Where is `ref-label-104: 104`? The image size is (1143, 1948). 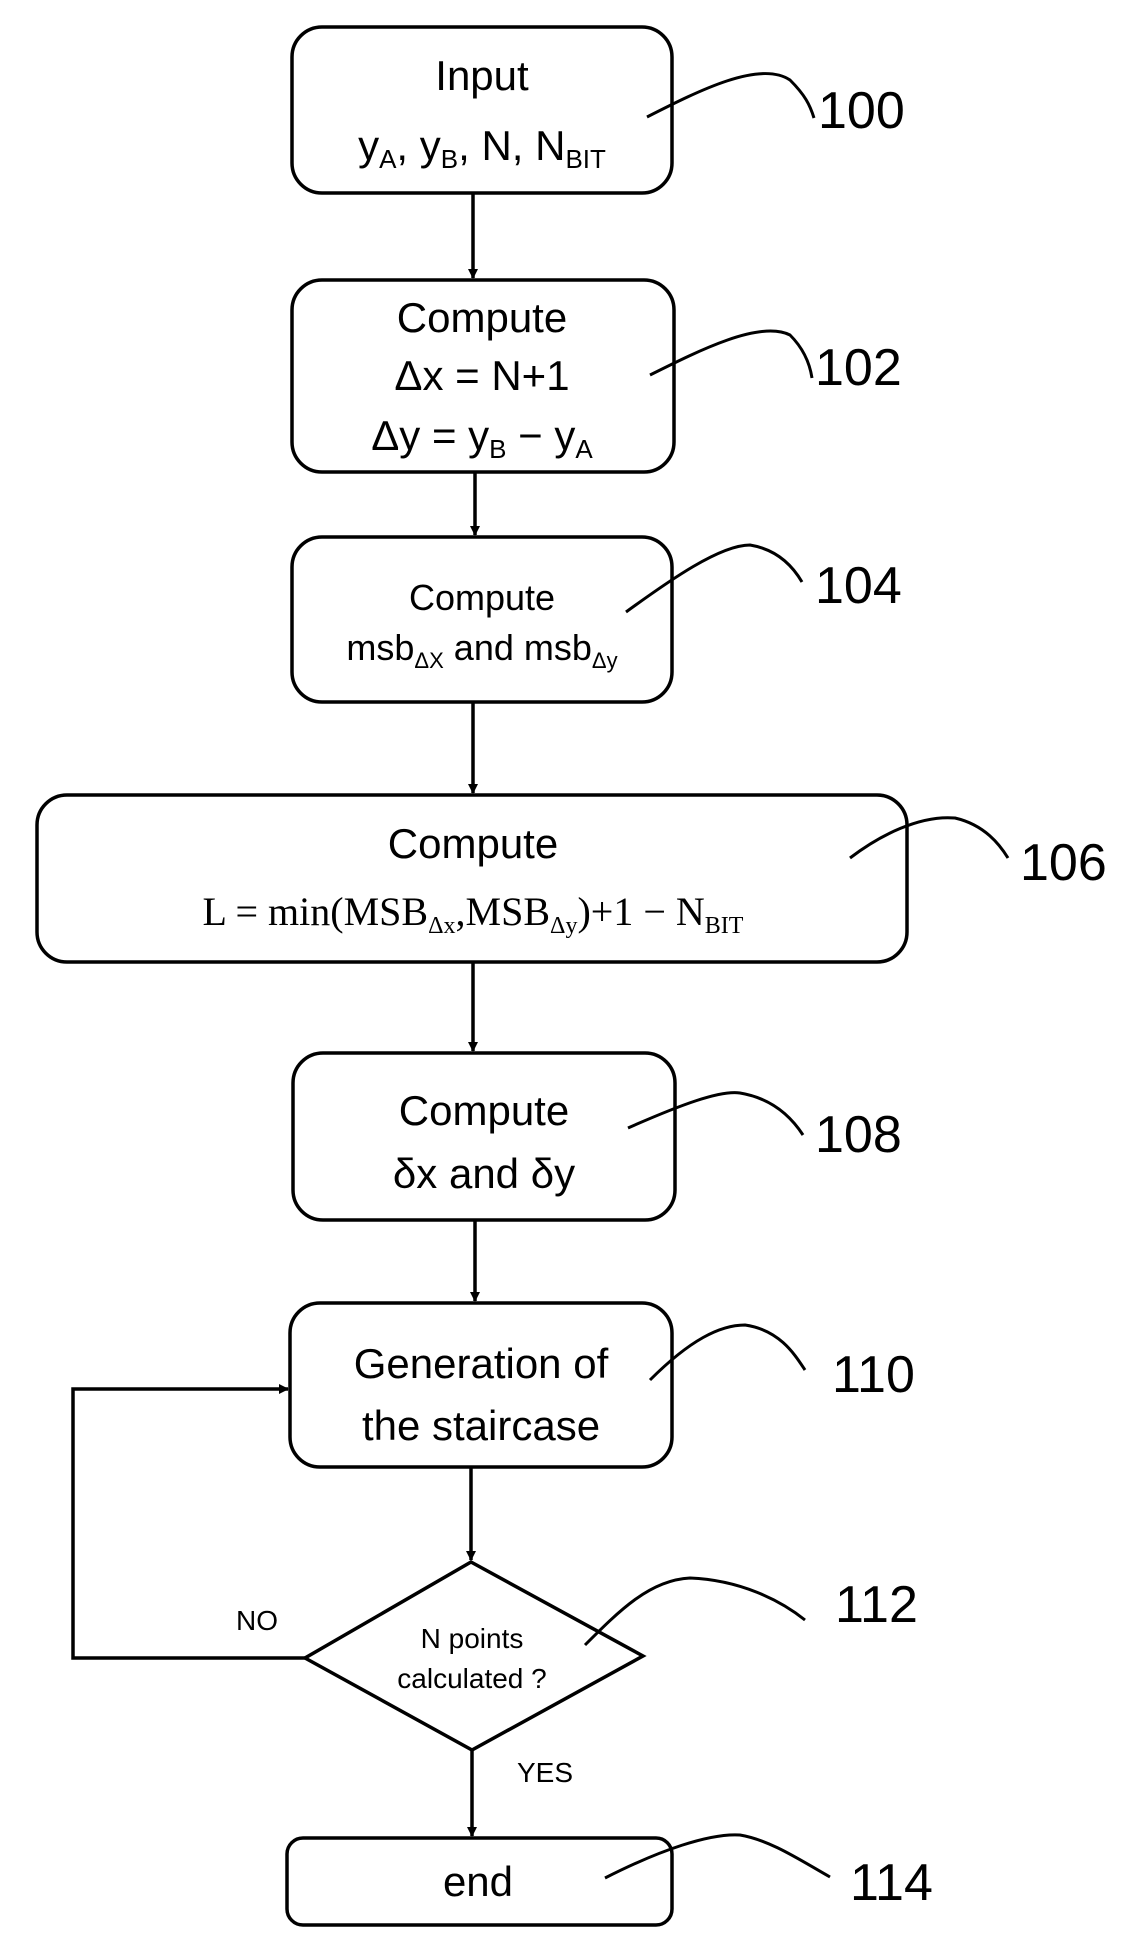
ref-label-104: 104 is located at coordinates (858, 586).